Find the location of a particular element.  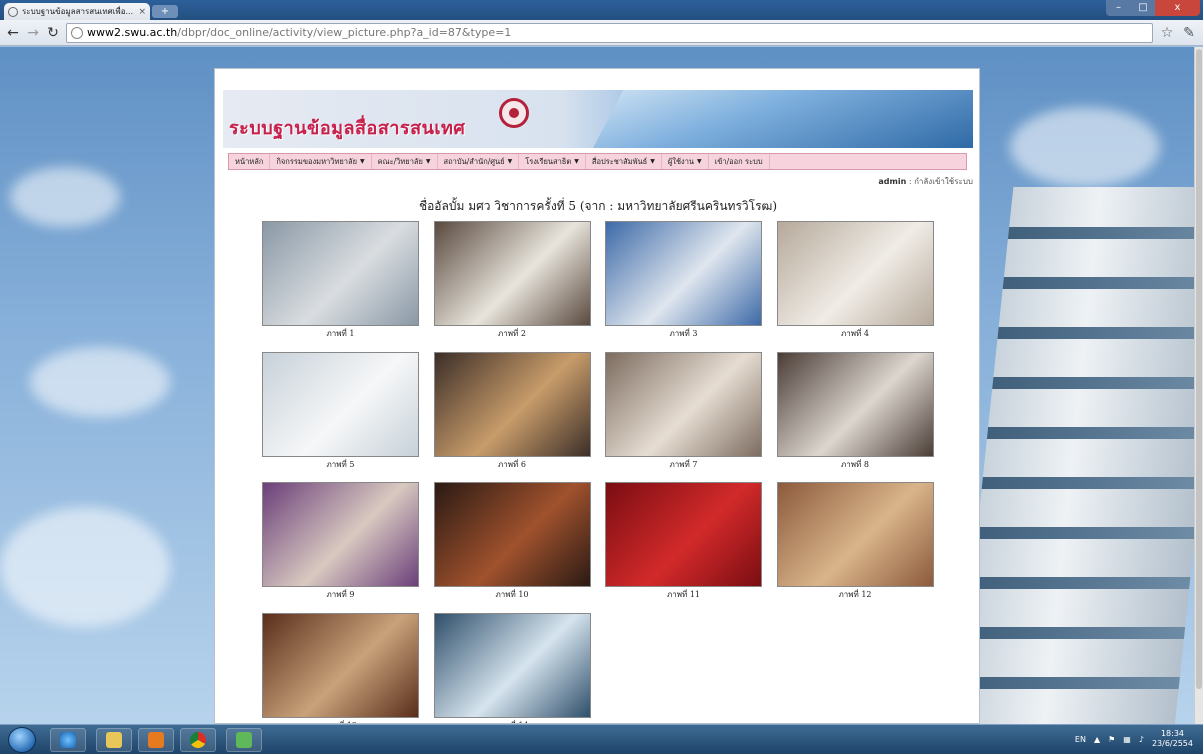

user-name: admin is located at coordinates (892, 181).